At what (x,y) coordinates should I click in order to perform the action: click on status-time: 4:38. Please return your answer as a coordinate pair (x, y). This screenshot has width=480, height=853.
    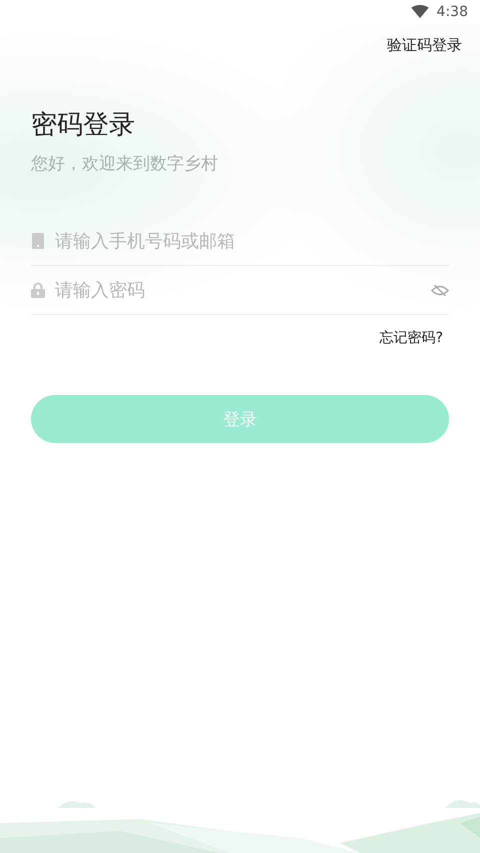
    Looking at the image, I should click on (452, 12).